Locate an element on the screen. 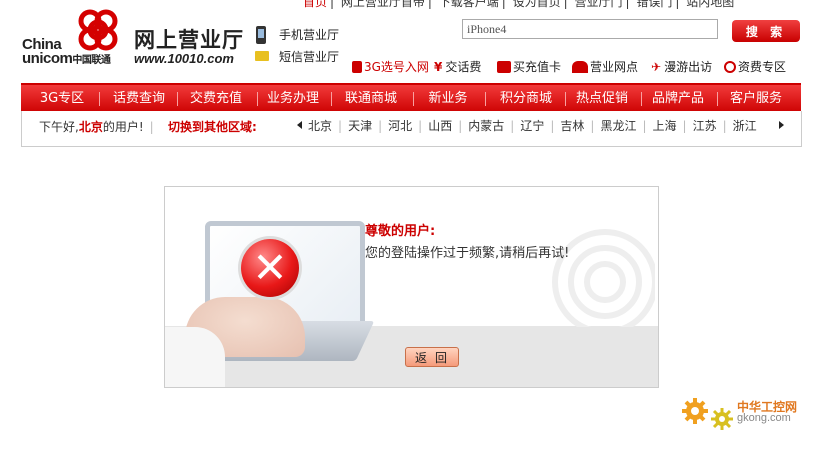 This screenshot has height=450, width=817. people-icon is located at coordinates (580, 67).